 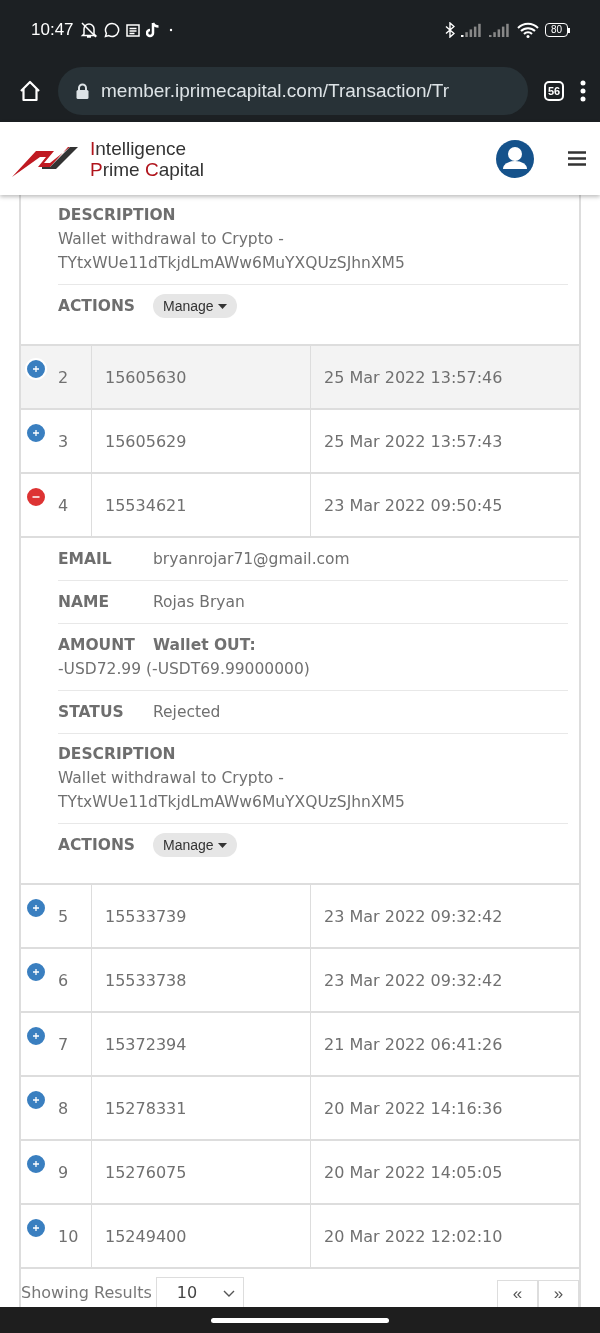 I want to click on transaction-id: 15533739, so click(x=146, y=916).